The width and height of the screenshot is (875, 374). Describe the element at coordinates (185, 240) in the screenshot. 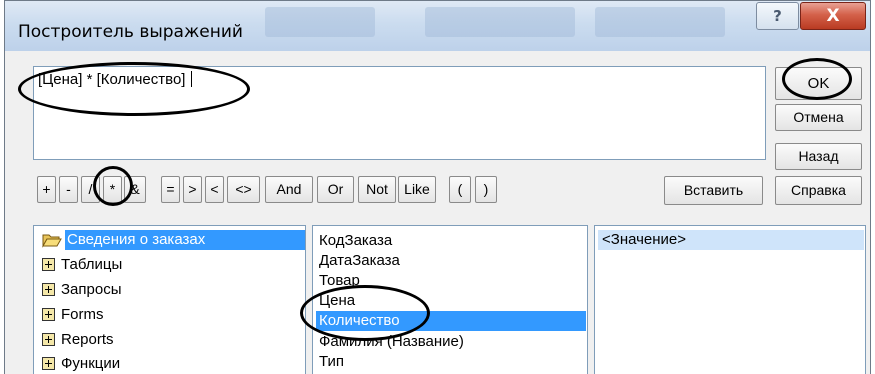

I see `tree-item-label: Сведения о заказах` at that location.